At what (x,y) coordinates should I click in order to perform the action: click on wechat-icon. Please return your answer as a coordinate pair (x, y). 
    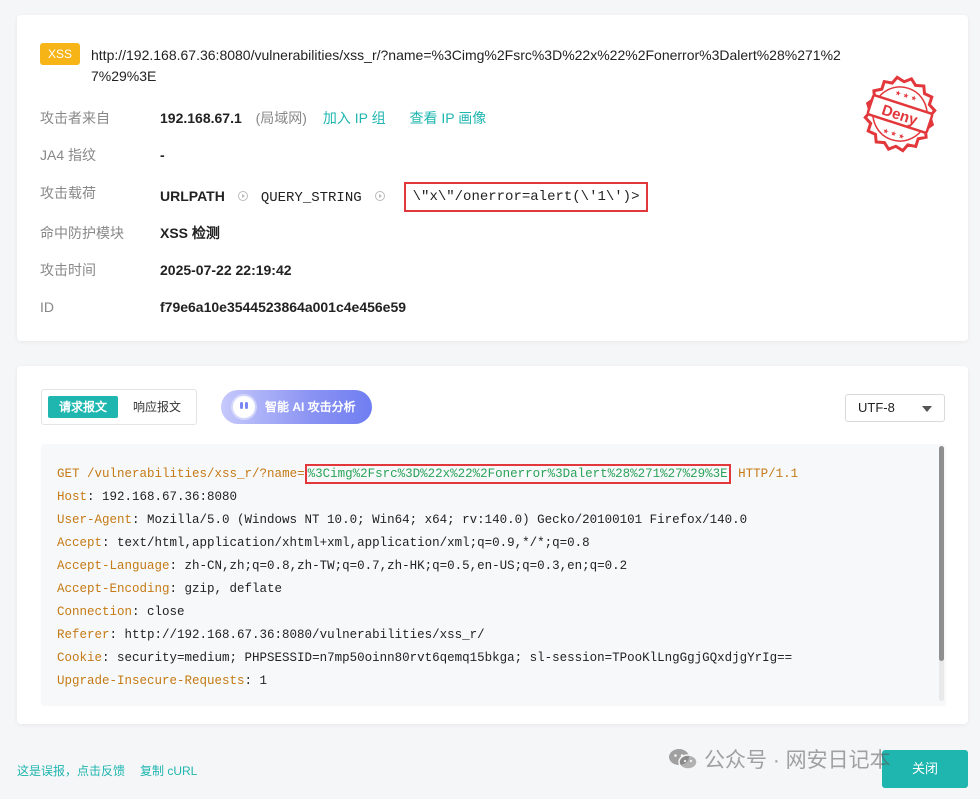
    Looking at the image, I should click on (683, 760).